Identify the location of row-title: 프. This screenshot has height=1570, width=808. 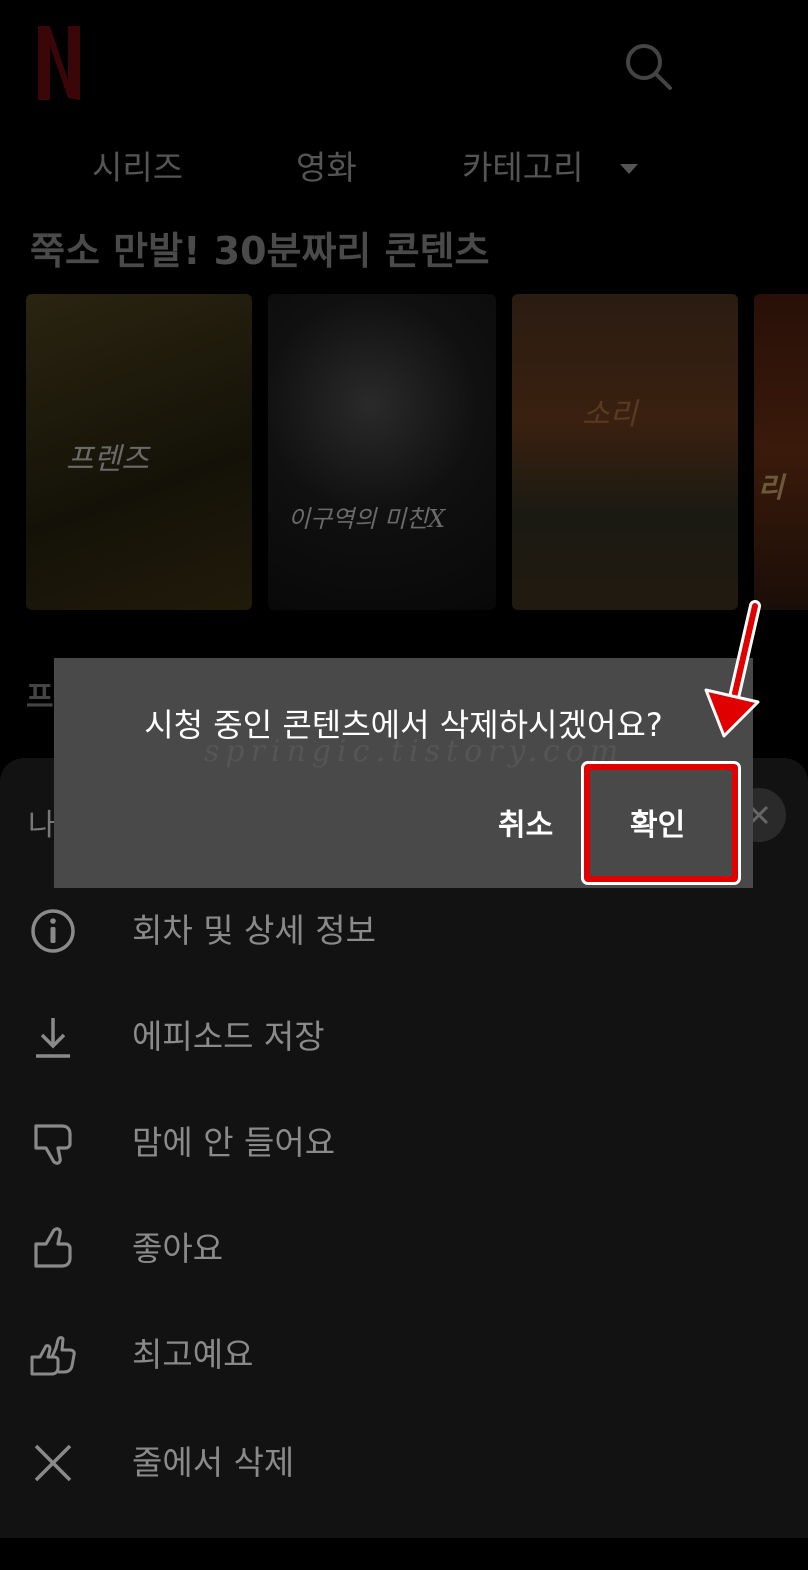
(40, 697).